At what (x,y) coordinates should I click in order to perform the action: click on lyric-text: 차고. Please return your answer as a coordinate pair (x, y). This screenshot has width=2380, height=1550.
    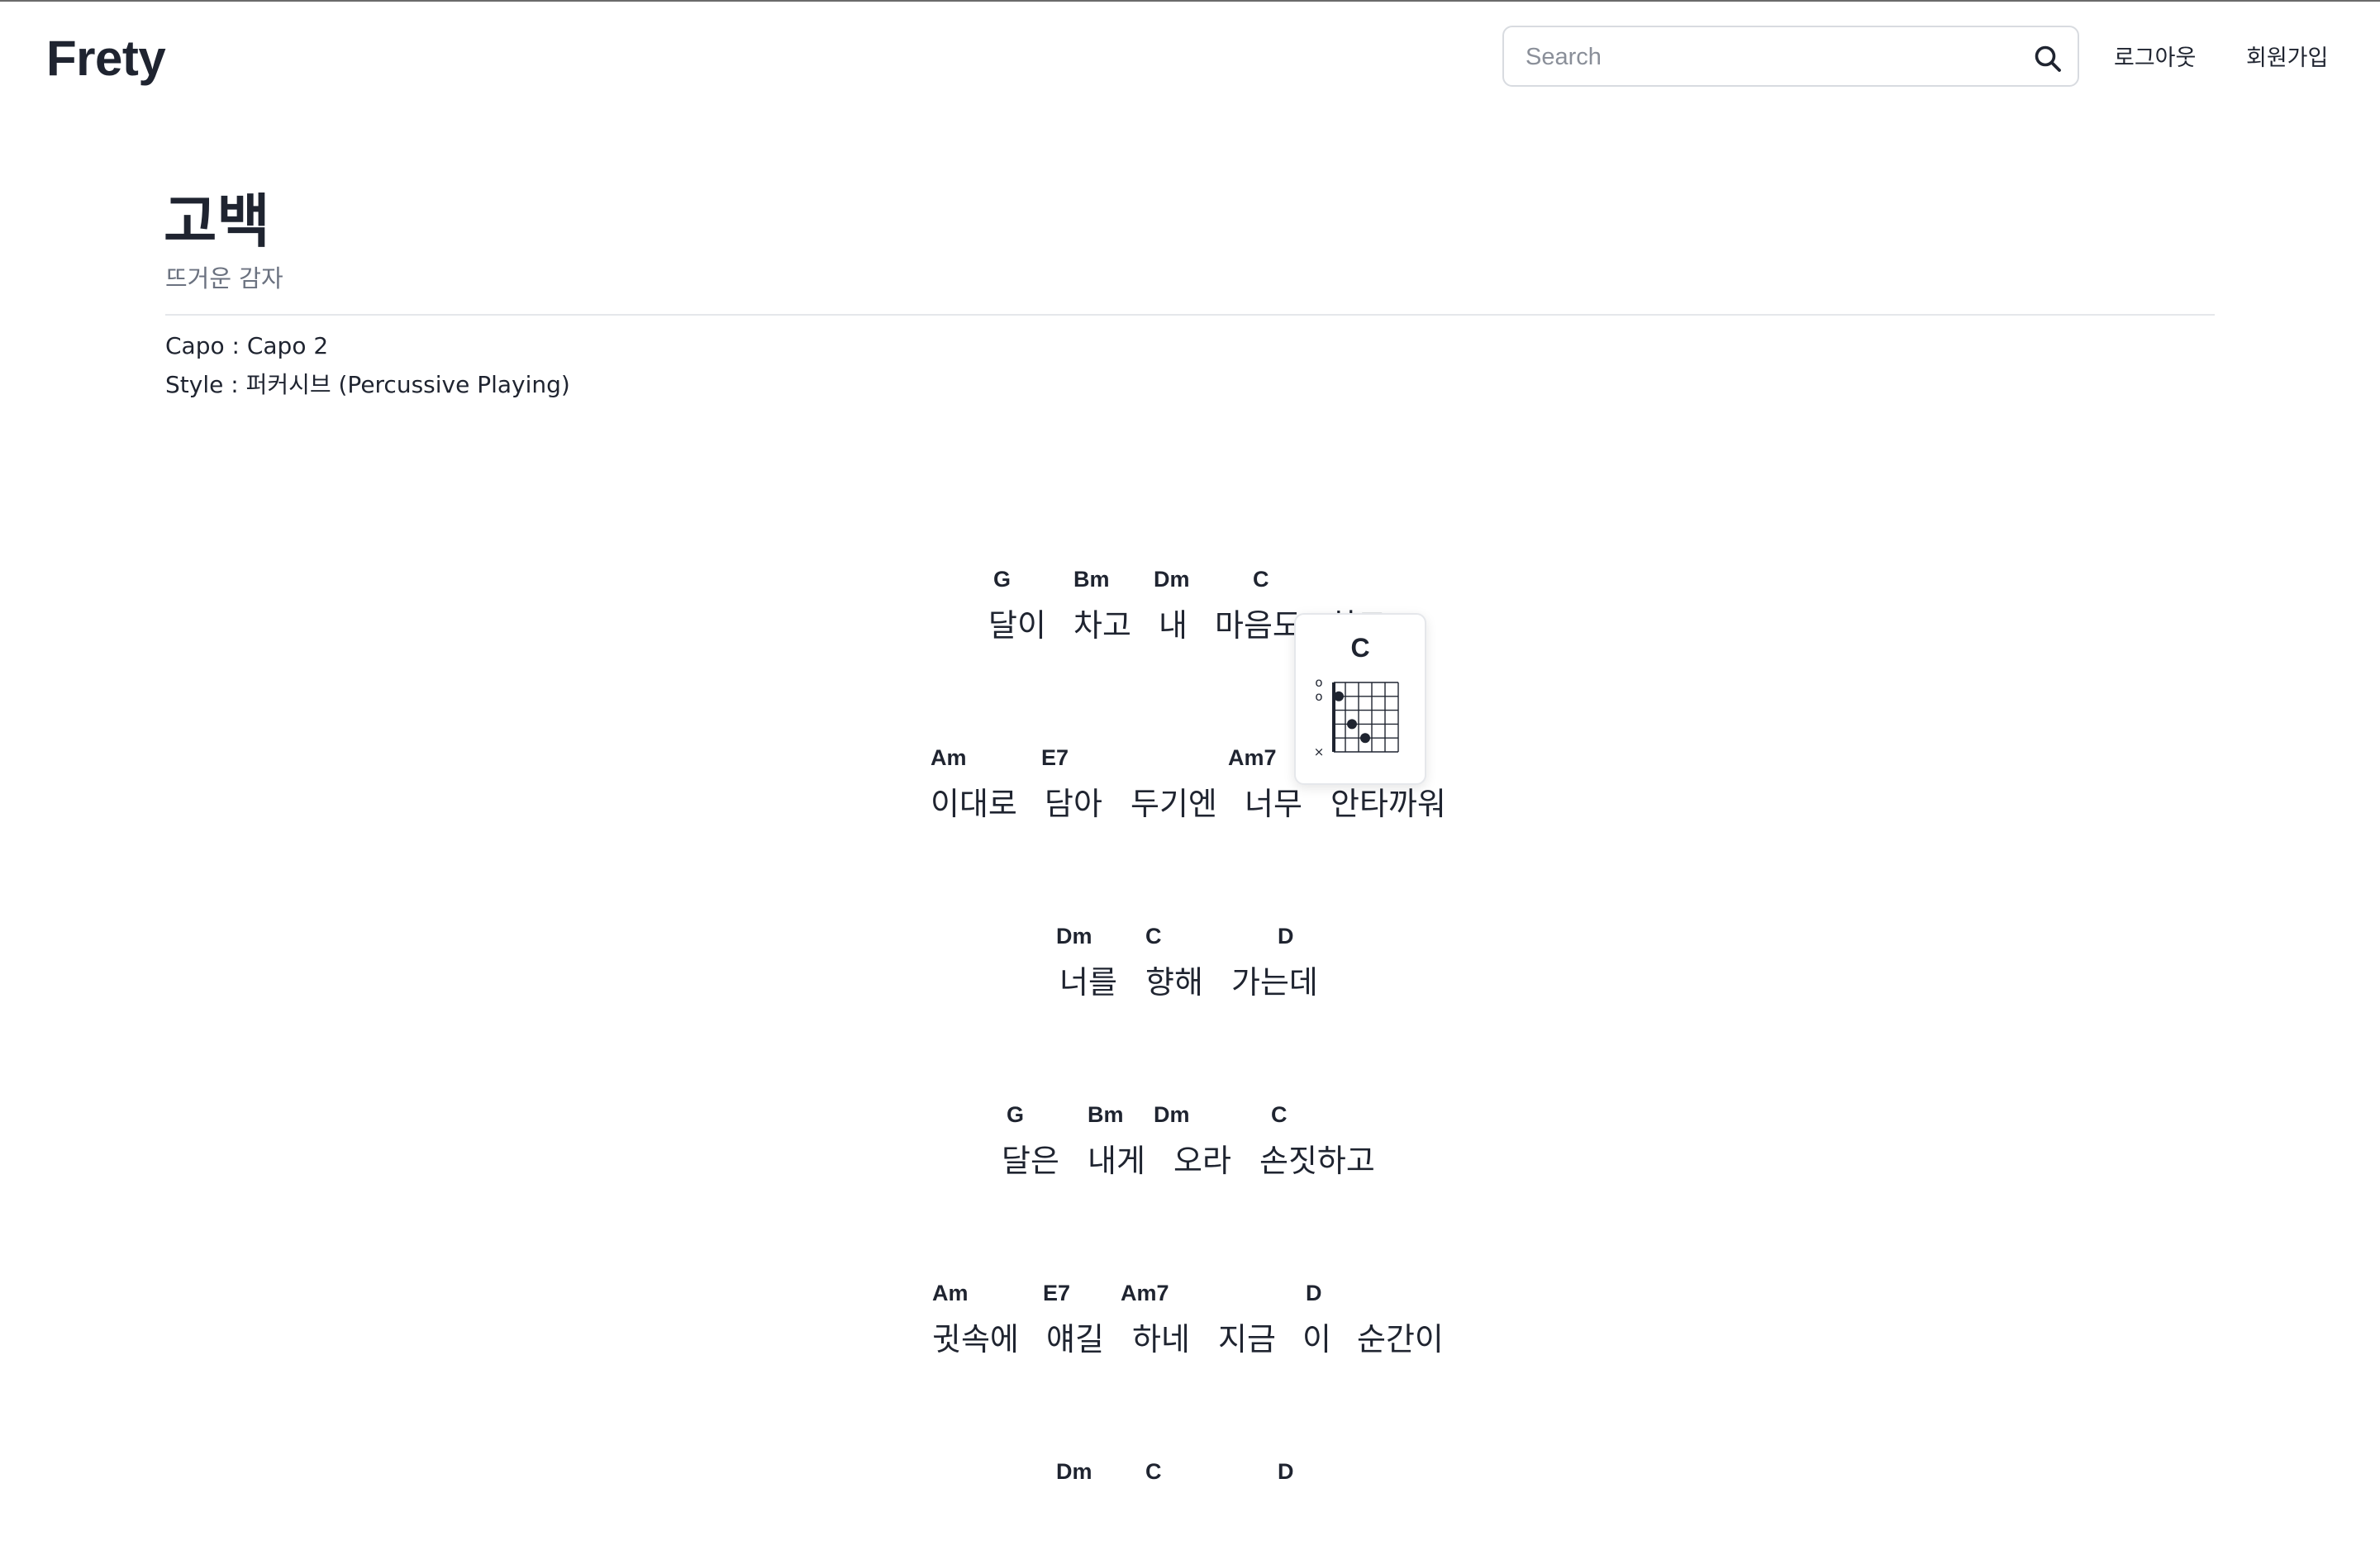
    Looking at the image, I should click on (1102, 625).